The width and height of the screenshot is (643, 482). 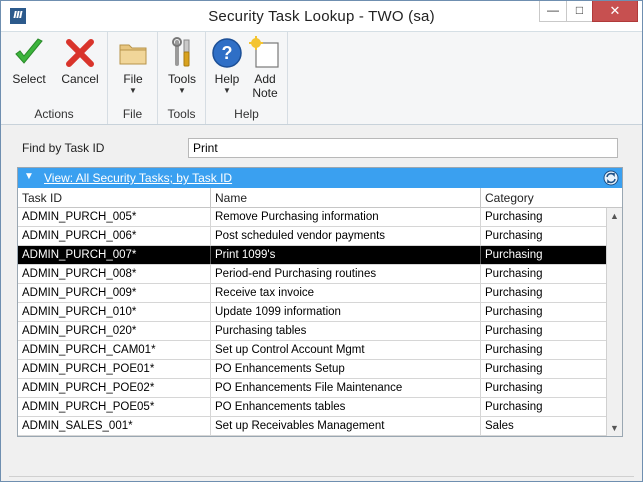 I want to click on tools-label: Tools, so click(x=181, y=79).